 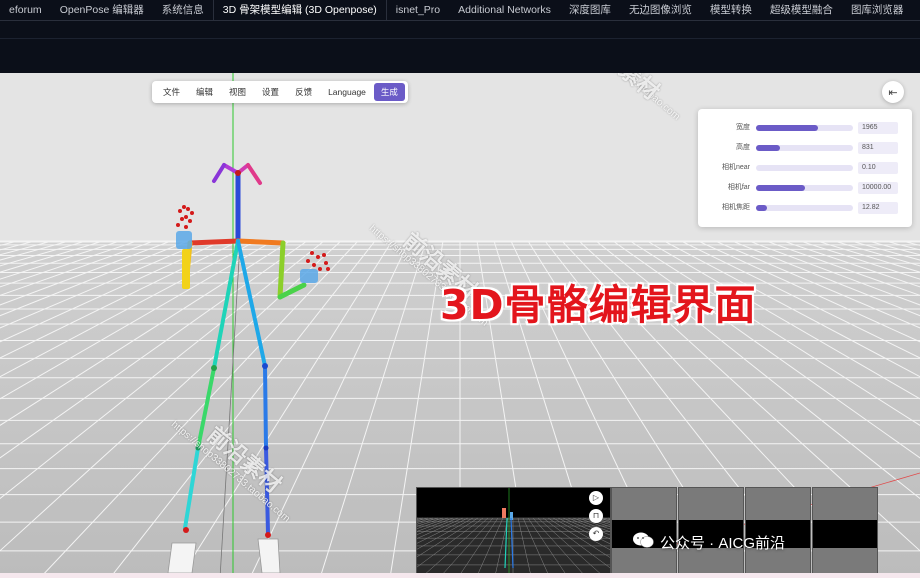 I want to click on param-row: 高度 831, so click(x=805, y=148).